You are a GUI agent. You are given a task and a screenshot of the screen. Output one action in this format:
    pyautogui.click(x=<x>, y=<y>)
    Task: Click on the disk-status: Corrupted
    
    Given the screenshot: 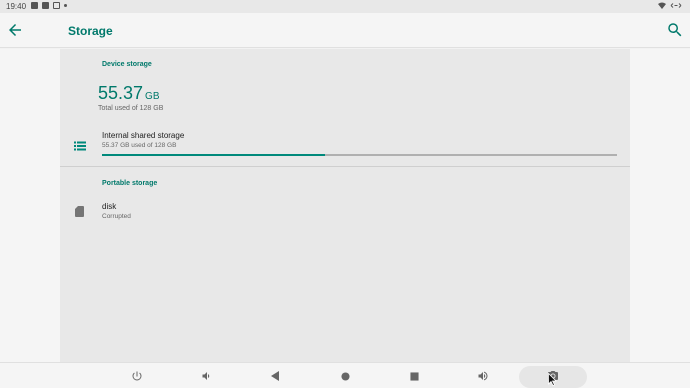 What is the action you would take?
    pyautogui.click(x=116, y=216)
    